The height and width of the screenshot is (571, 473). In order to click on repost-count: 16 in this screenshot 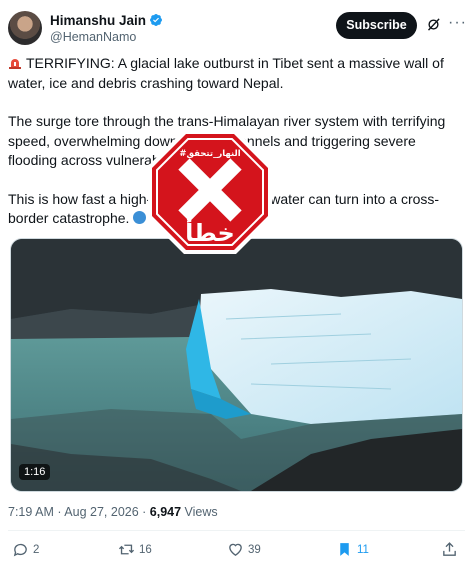, I will do `click(145, 549)`.